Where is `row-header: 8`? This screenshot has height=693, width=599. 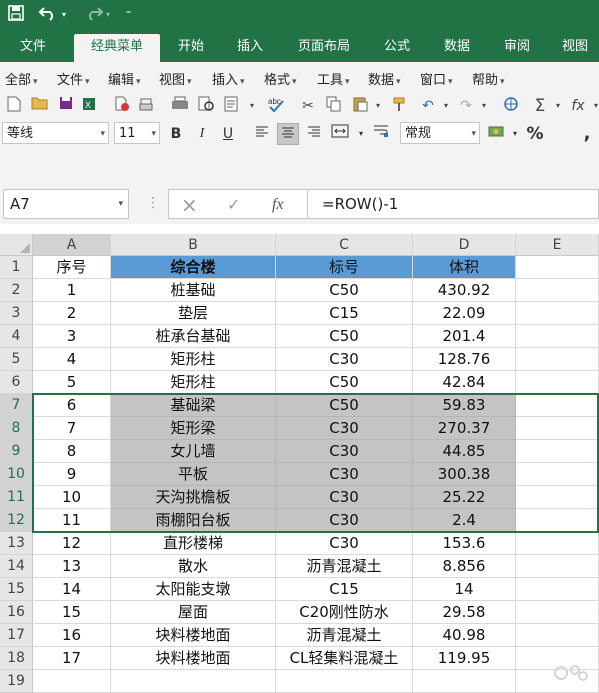 row-header: 8 is located at coordinates (16, 428).